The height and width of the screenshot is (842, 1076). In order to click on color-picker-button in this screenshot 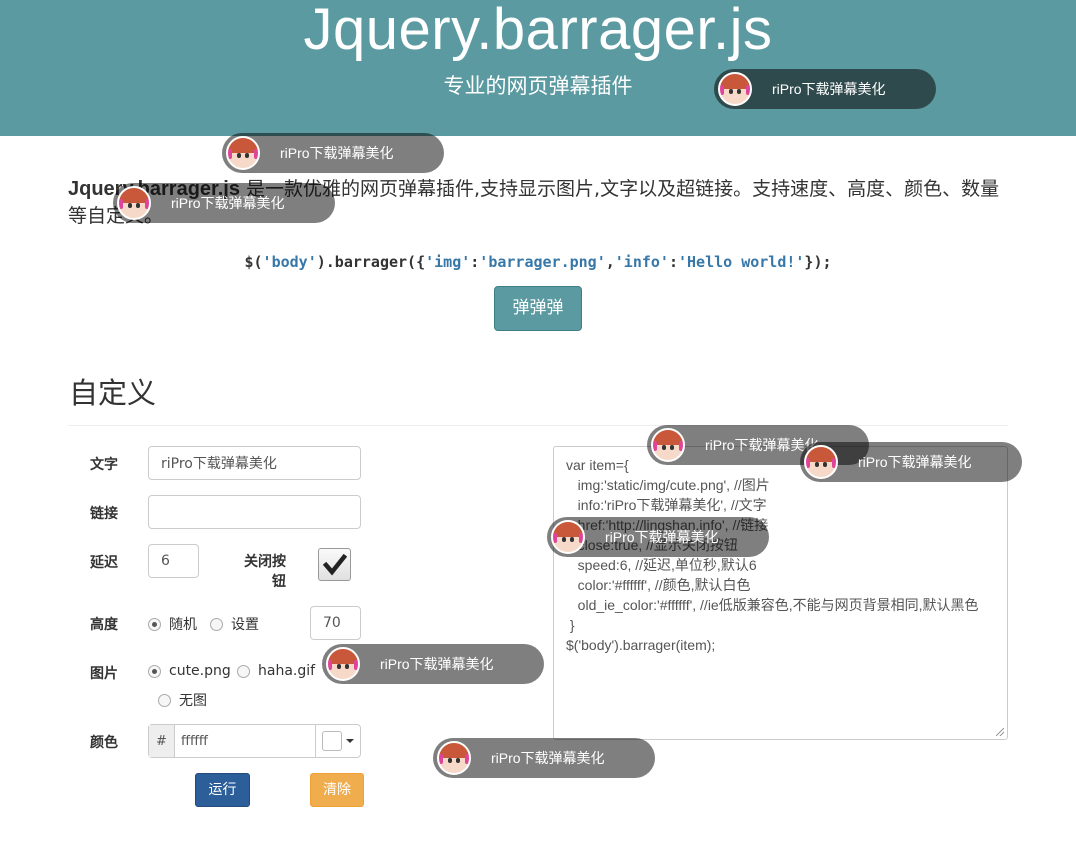, I will do `click(338, 741)`.